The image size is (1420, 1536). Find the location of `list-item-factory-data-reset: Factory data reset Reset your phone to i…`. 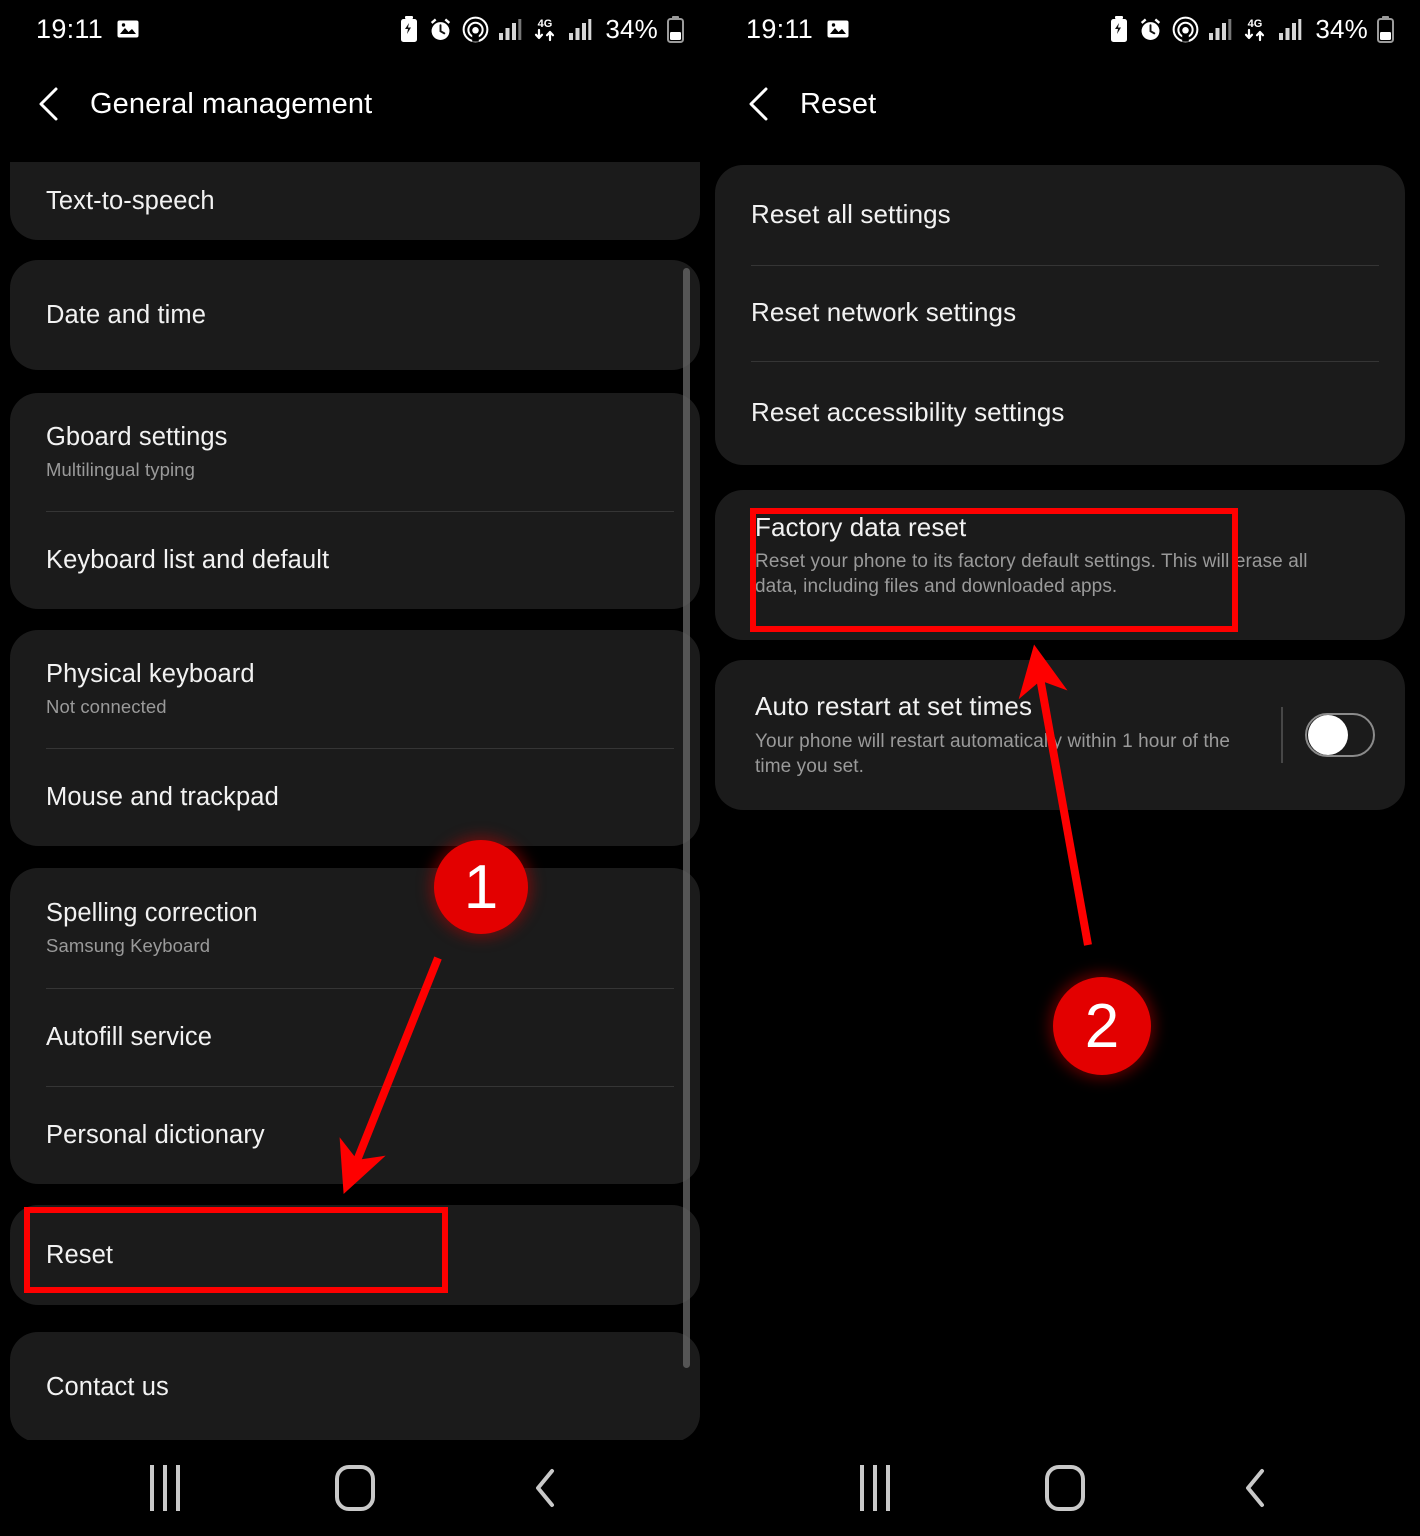

list-item-factory-data-reset: Factory data reset Reset your phone to i… is located at coordinates (1060, 565).